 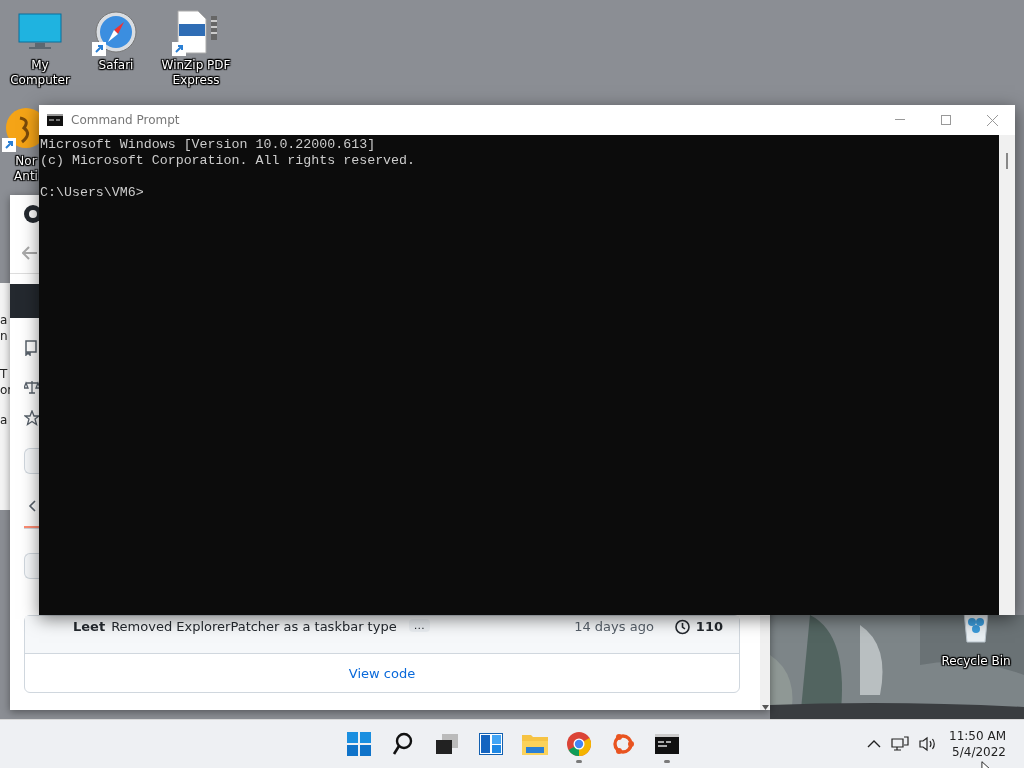 I want to click on commit-message: Removed ExplorerPatcher as a taskbar type, so click(x=254, y=626).